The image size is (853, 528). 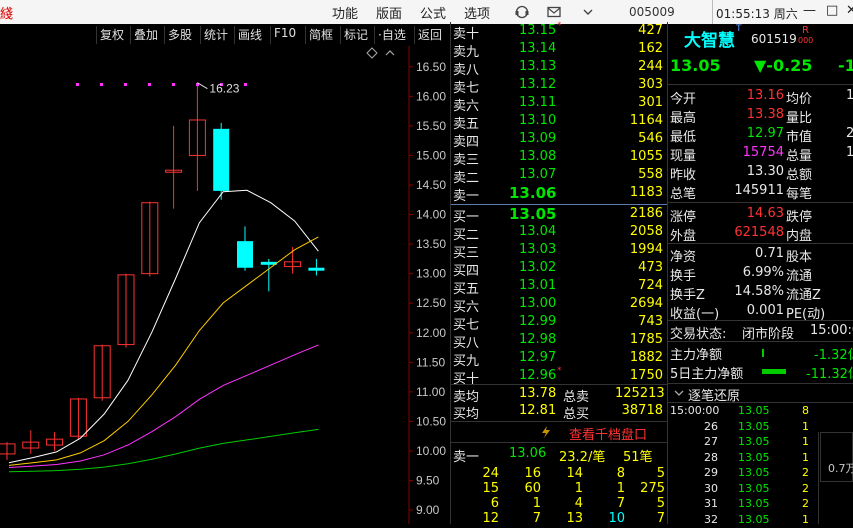 What do you see at coordinates (431, 303) in the screenshot?
I see `price-label: 12.50` at bounding box center [431, 303].